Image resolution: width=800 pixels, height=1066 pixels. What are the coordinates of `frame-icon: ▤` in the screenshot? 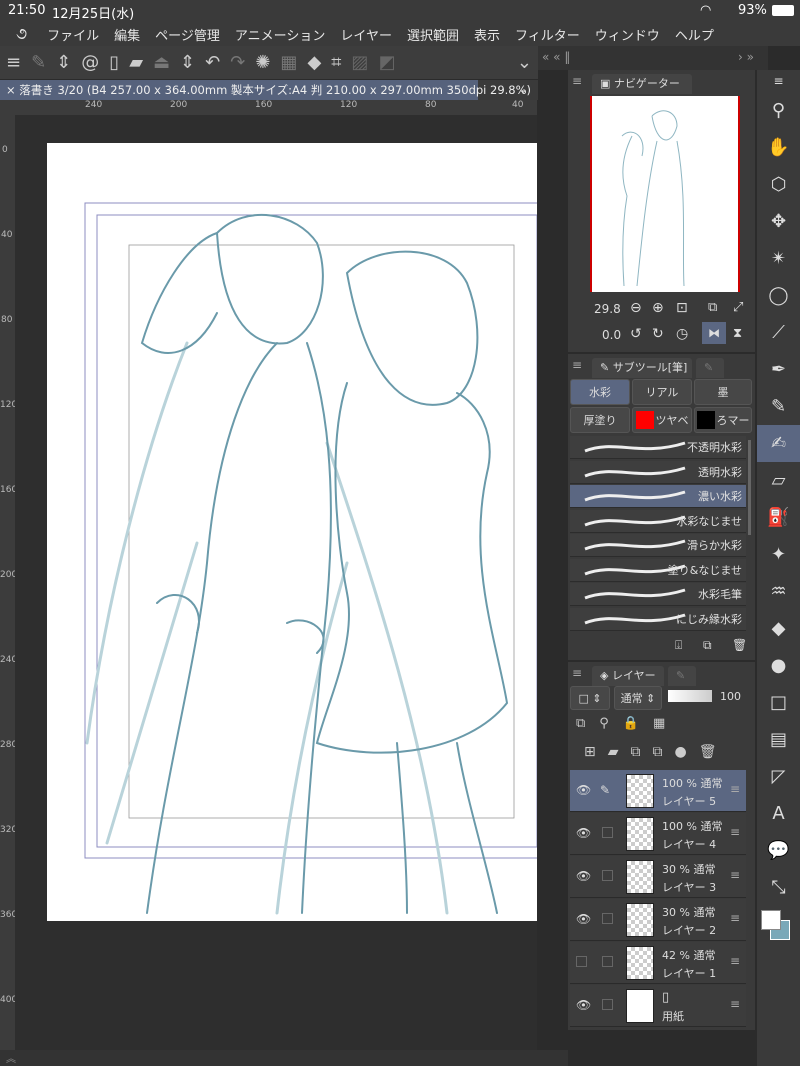 It's located at (778, 739).